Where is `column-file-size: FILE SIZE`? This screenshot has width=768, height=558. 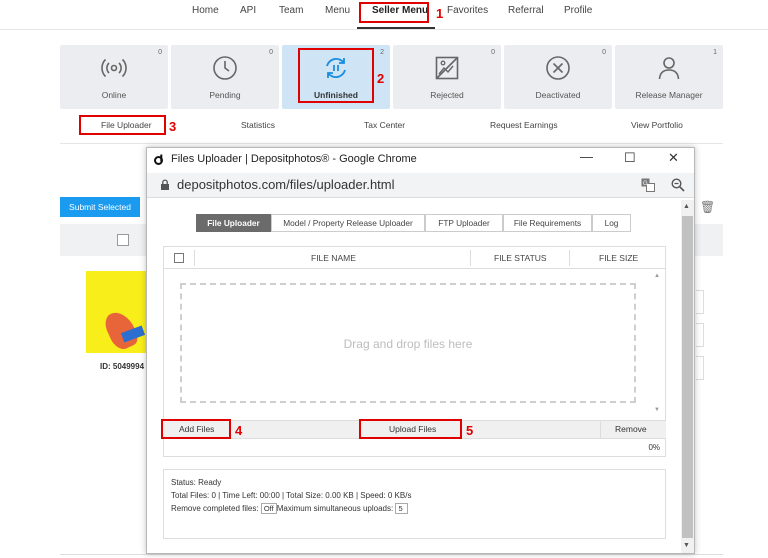
column-file-size: FILE SIZE is located at coordinates (618, 258).